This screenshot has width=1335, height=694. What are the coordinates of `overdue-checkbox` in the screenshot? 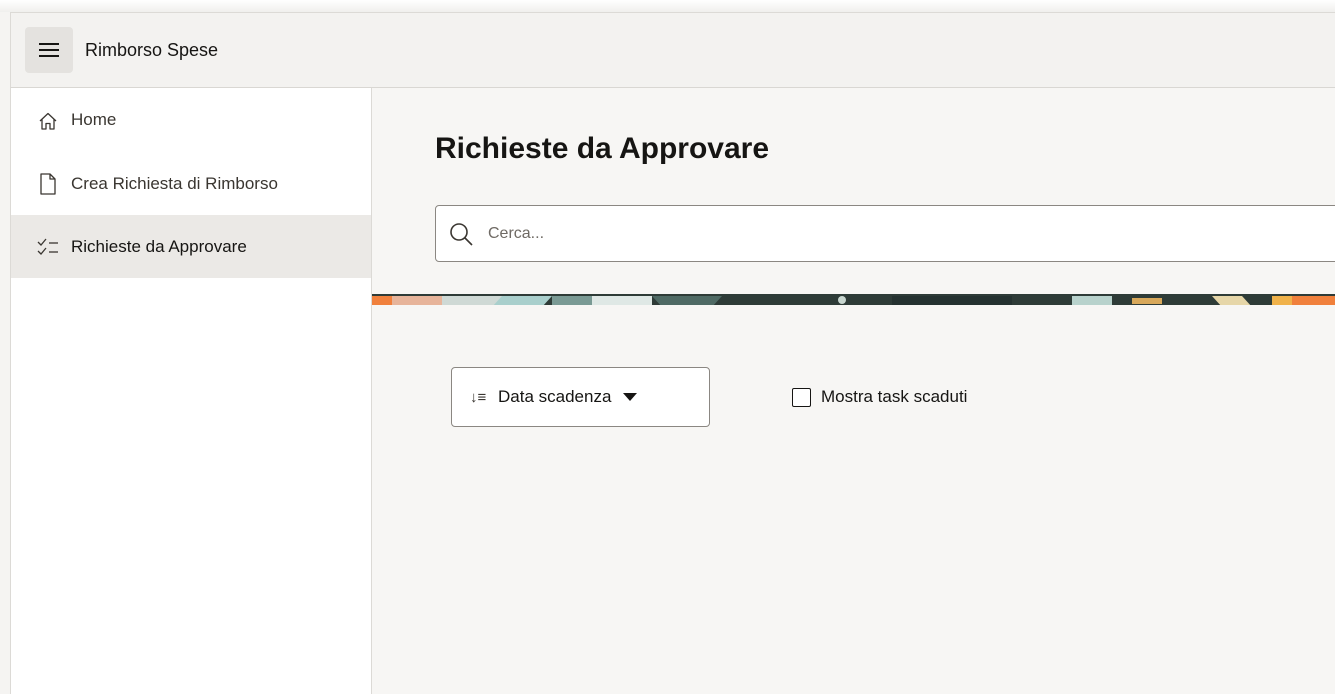 It's located at (801, 397).